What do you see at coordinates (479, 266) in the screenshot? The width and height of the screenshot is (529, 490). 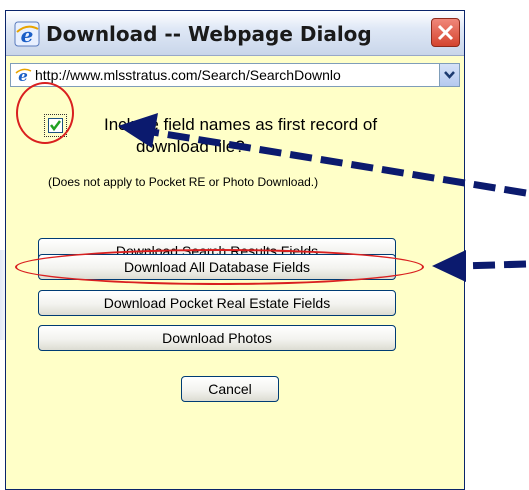 I see `arrow-to-all-database` at bounding box center [479, 266].